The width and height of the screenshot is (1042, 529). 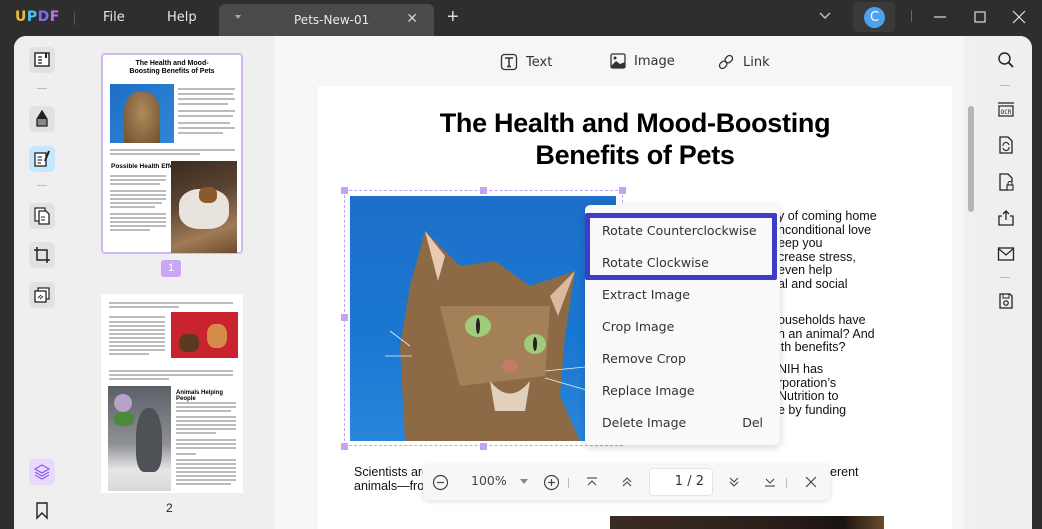 I want to click on bookmark-icon, so click(x=42, y=511).